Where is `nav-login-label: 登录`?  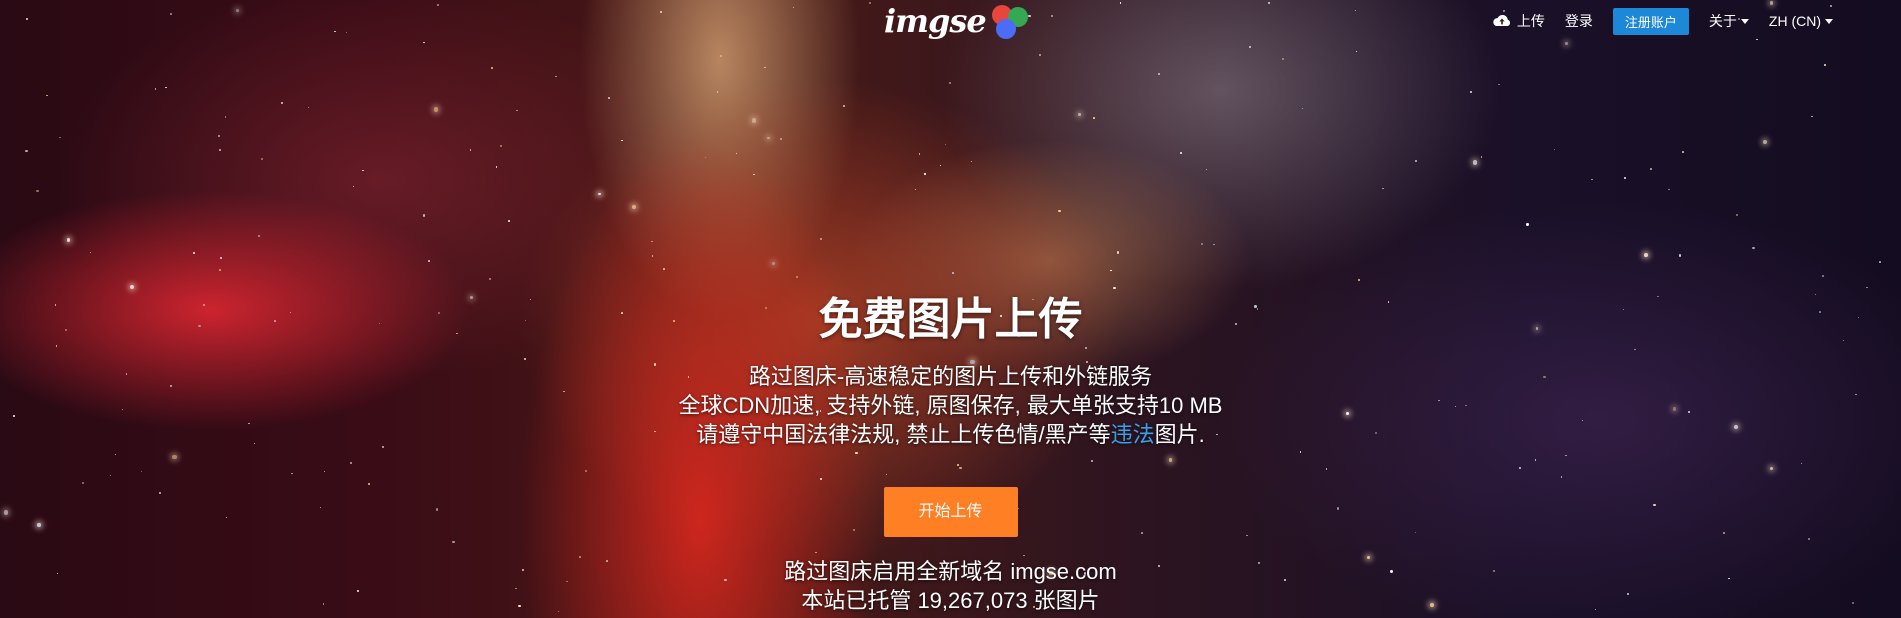 nav-login-label: 登录 is located at coordinates (1578, 21).